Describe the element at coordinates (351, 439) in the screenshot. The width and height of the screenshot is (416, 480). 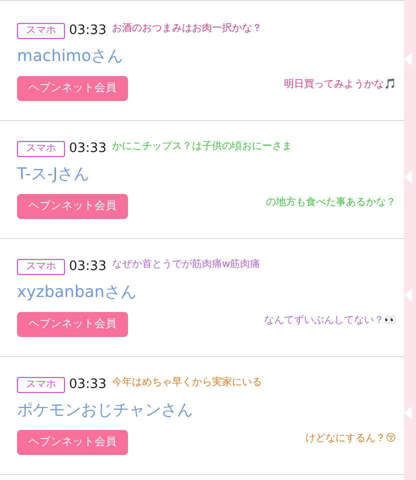
I see `caption-text: けどなにするん？😚` at that location.